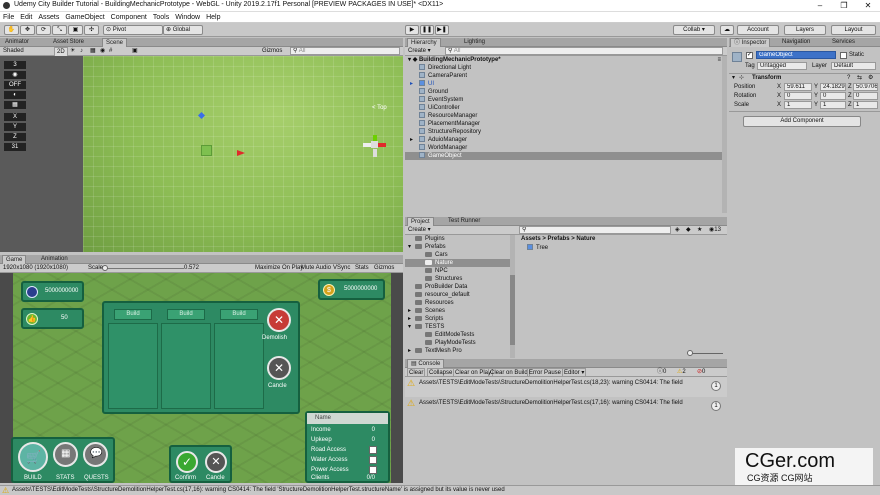  I want to click on scene-orientation-gizmo, so click(378, 147).